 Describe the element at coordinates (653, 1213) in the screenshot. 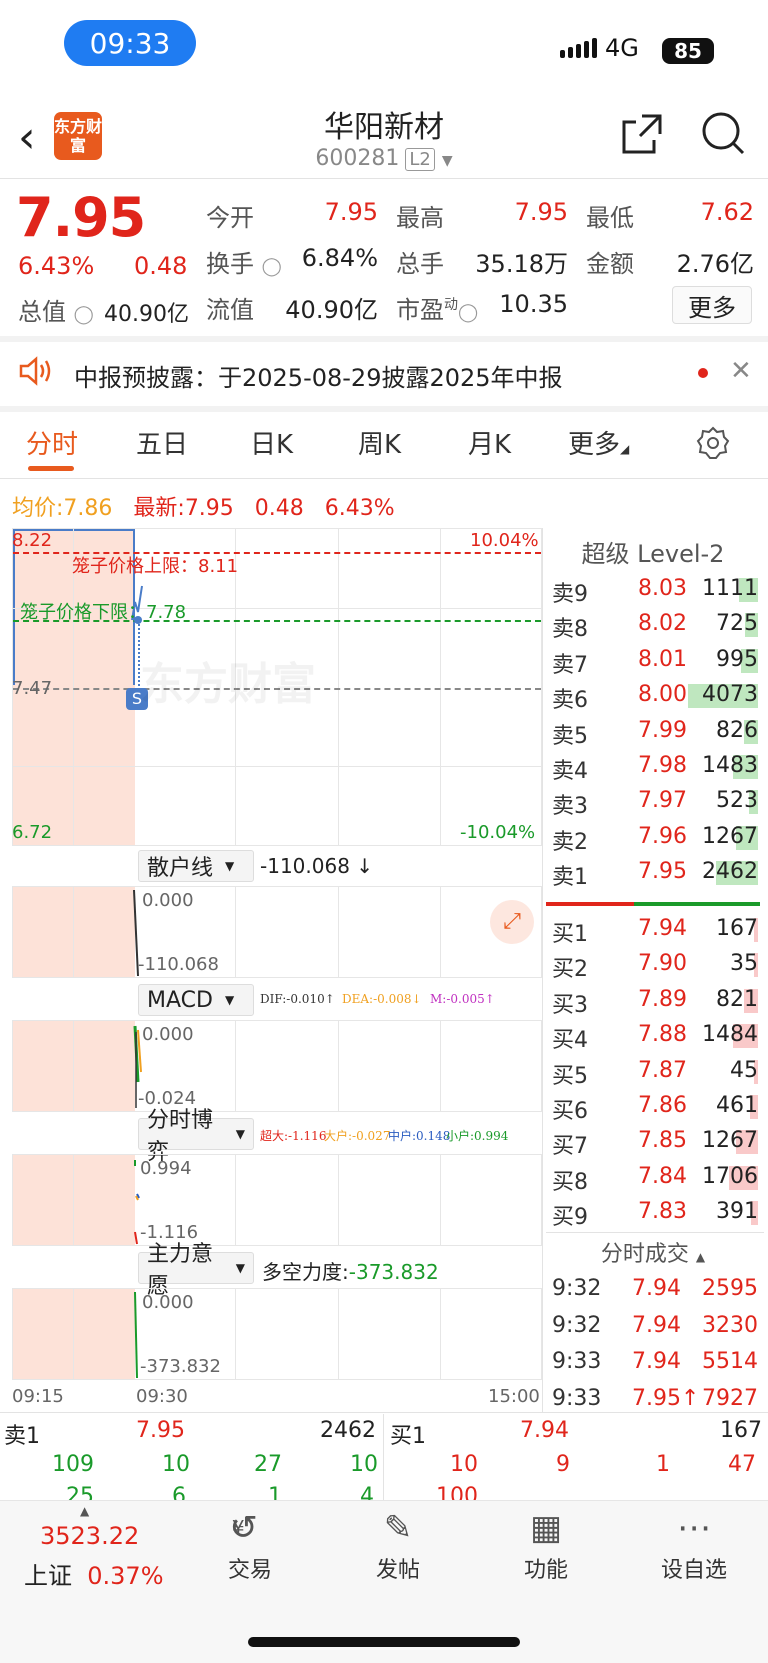

I see `bid-row: 买9 7.83 391` at that location.